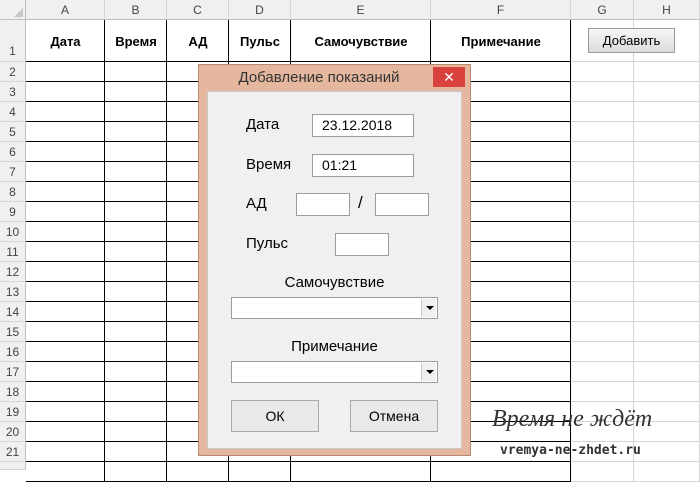 The height and width of the screenshot is (482, 700). I want to click on table-header-wellbeing: Самочувствие, so click(361, 41).